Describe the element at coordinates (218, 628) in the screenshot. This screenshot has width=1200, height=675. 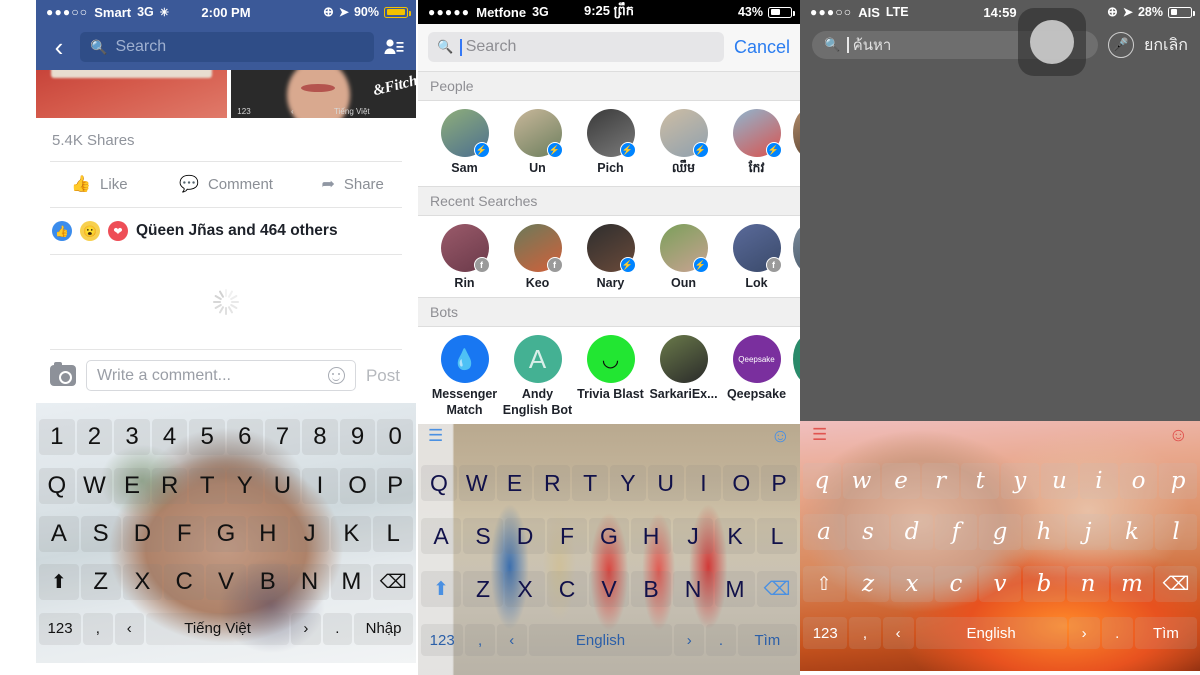
I see `space-key: Tiếng Việt` at that location.